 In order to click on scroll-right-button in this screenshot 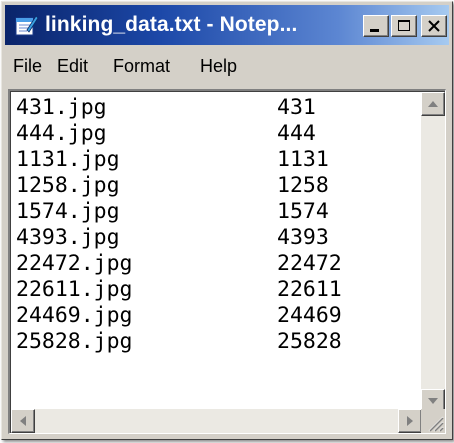, I will do `click(410, 421)`.